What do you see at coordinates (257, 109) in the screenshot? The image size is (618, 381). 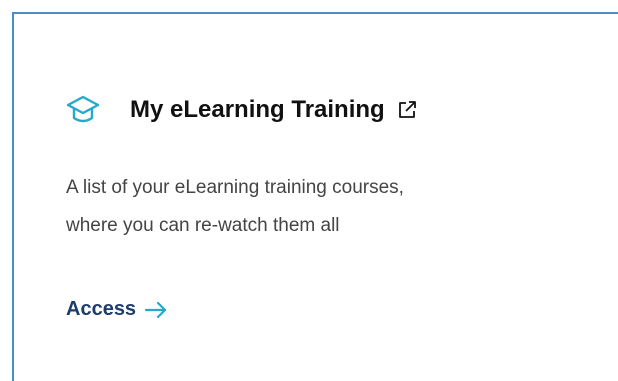 I see `card-title: My eLearning Training` at bounding box center [257, 109].